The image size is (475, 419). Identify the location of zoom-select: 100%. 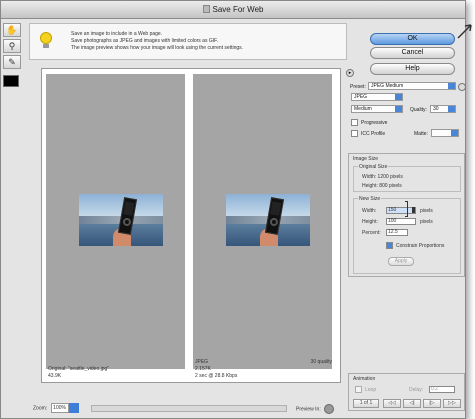
(60, 408).